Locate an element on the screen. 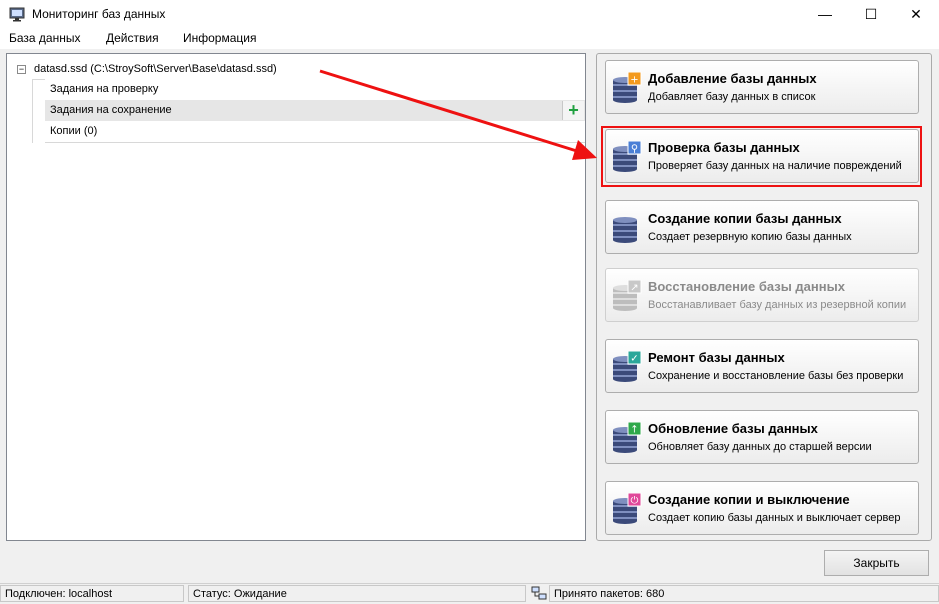  annotation-arrow is located at coordinates (458, 114).